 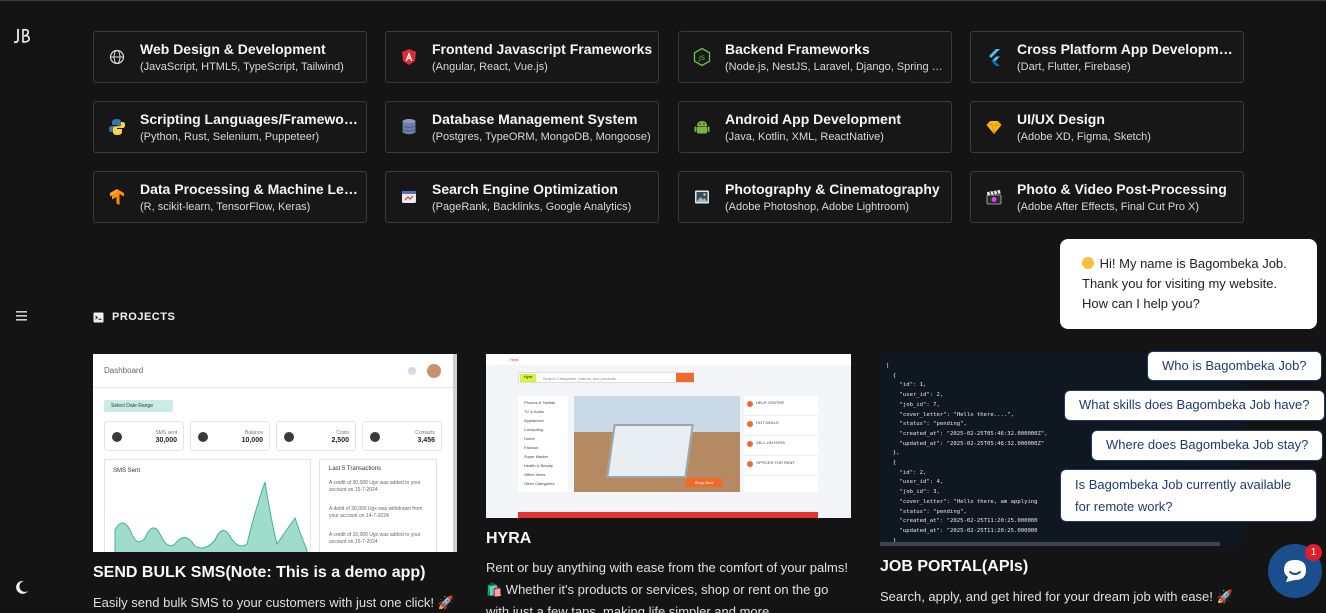 What do you see at coordinates (166, 433) in the screenshot?
I see `stat-label: SMS sent` at bounding box center [166, 433].